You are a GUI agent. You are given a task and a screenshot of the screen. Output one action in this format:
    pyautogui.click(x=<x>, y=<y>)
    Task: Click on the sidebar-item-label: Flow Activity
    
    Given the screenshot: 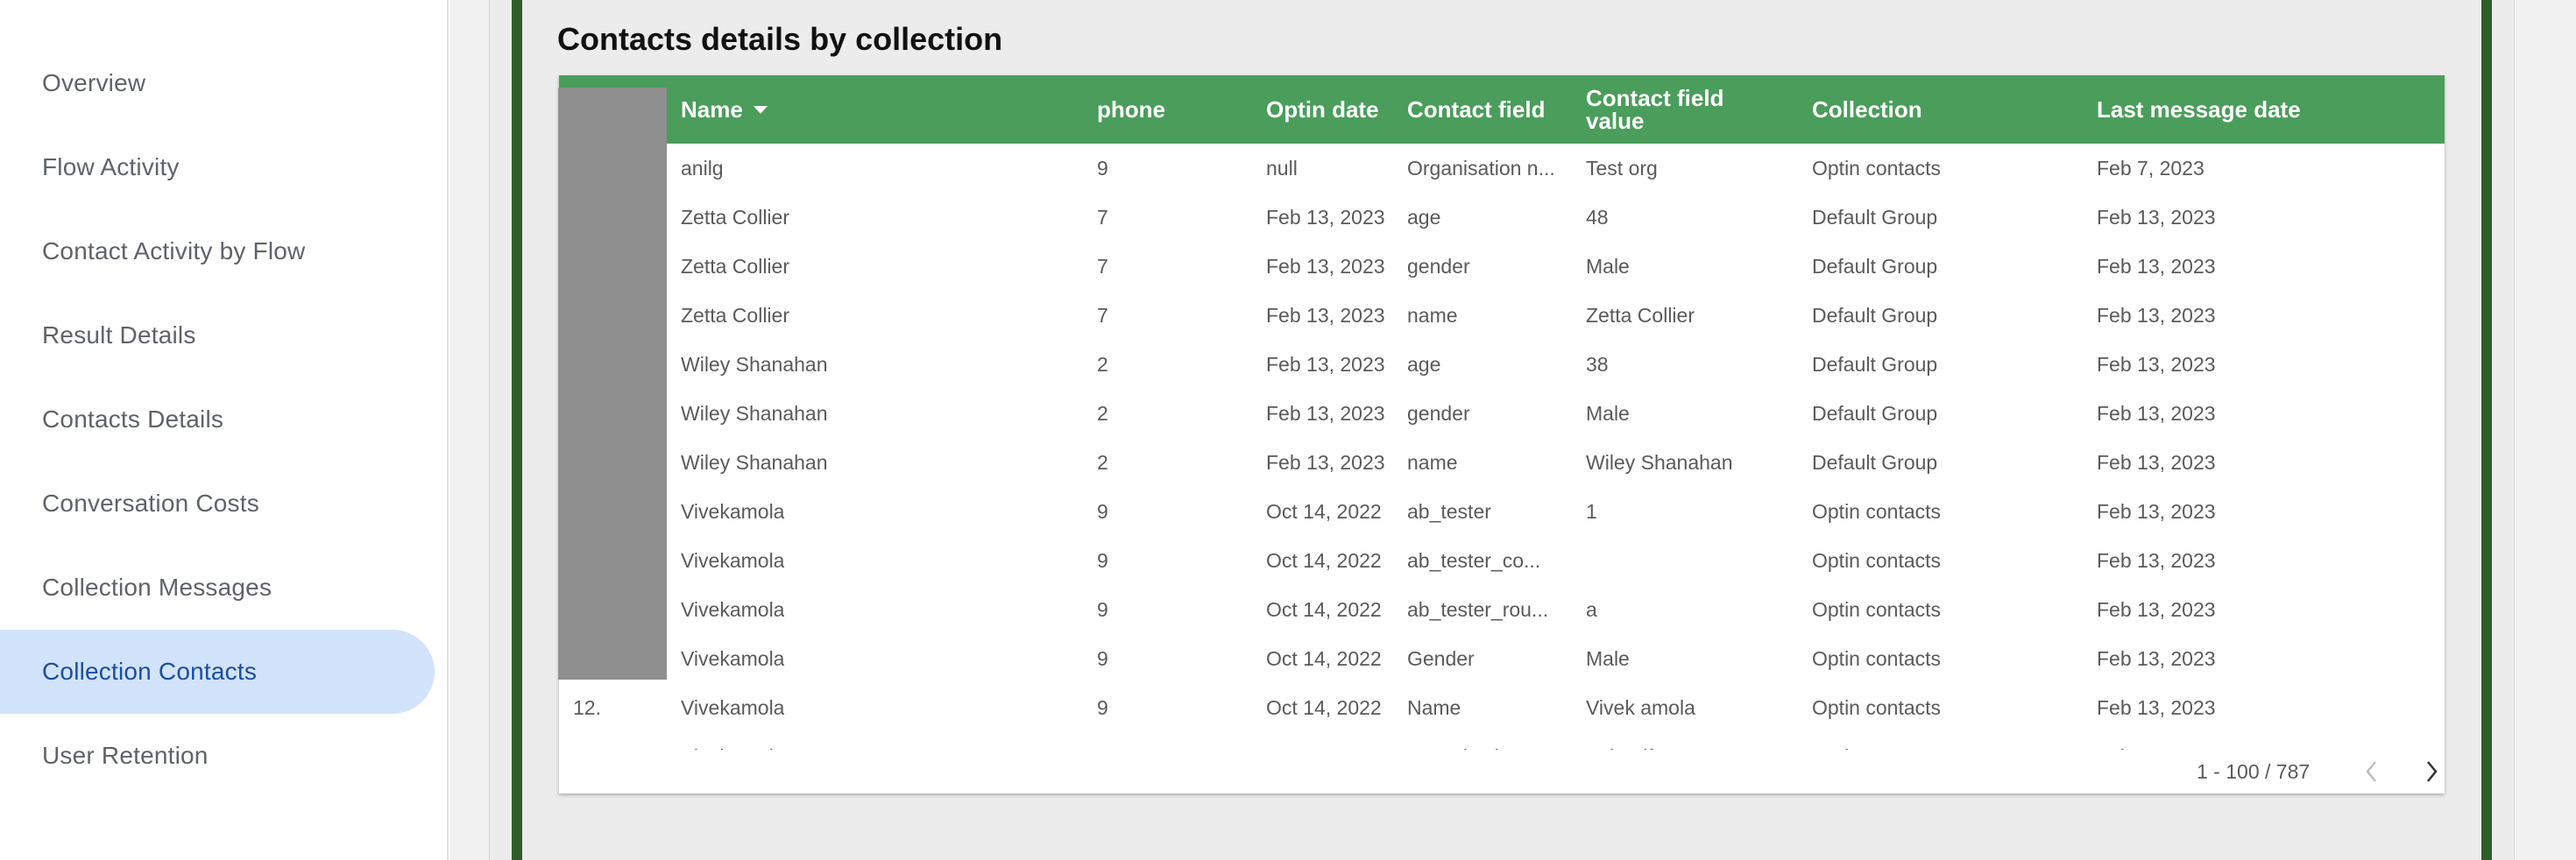 What is the action you would take?
    pyautogui.click(x=111, y=167)
    